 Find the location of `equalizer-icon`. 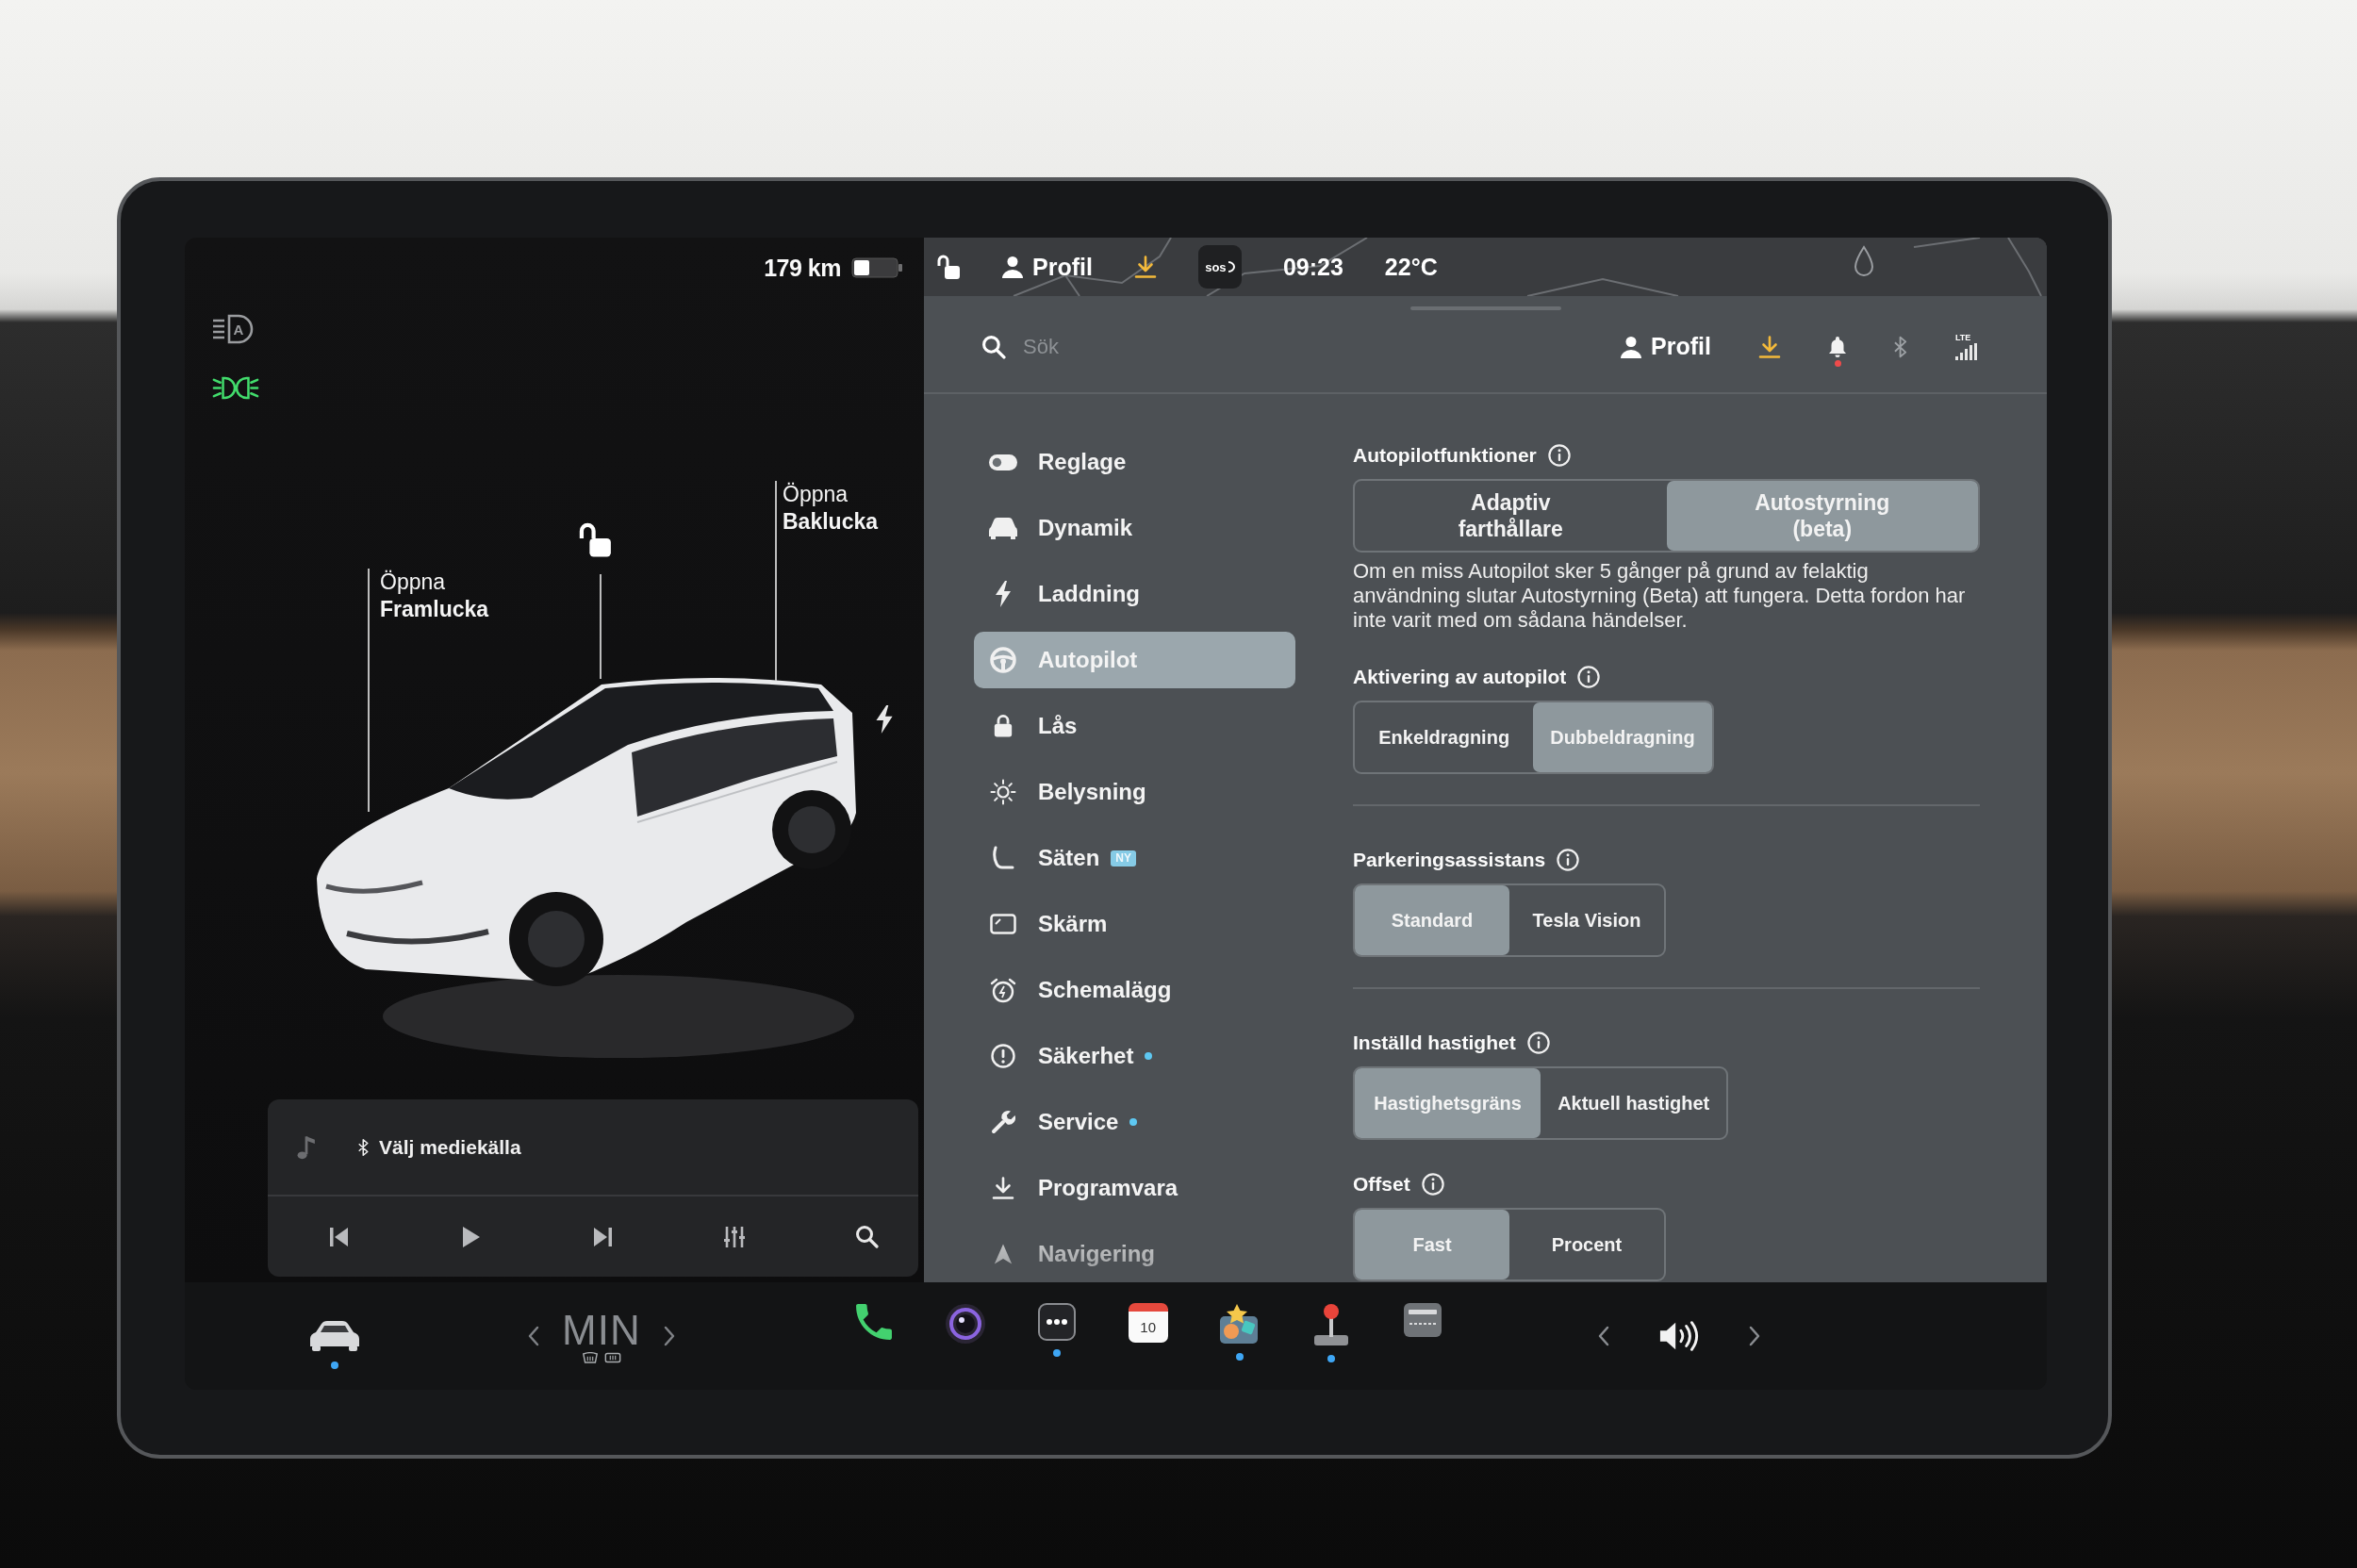

equalizer-icon is located at coordinates (734, 1236).